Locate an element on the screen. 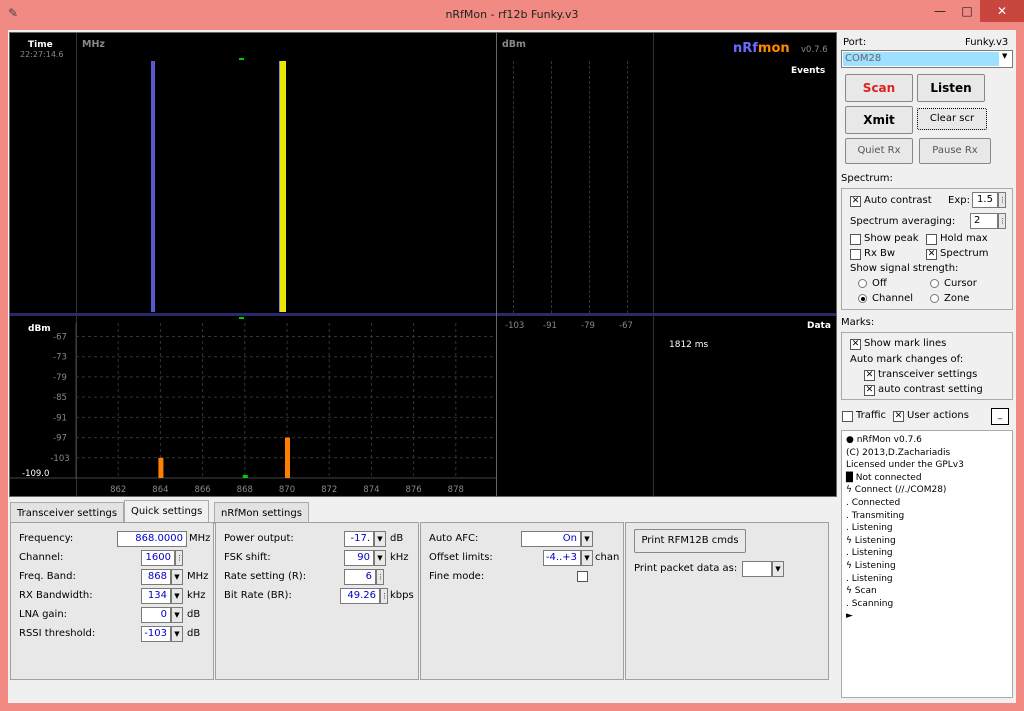 The width and height of the screenshot is (1024, 711). bitrate-spinner: ⋮ is located at coordinates (384, 596).